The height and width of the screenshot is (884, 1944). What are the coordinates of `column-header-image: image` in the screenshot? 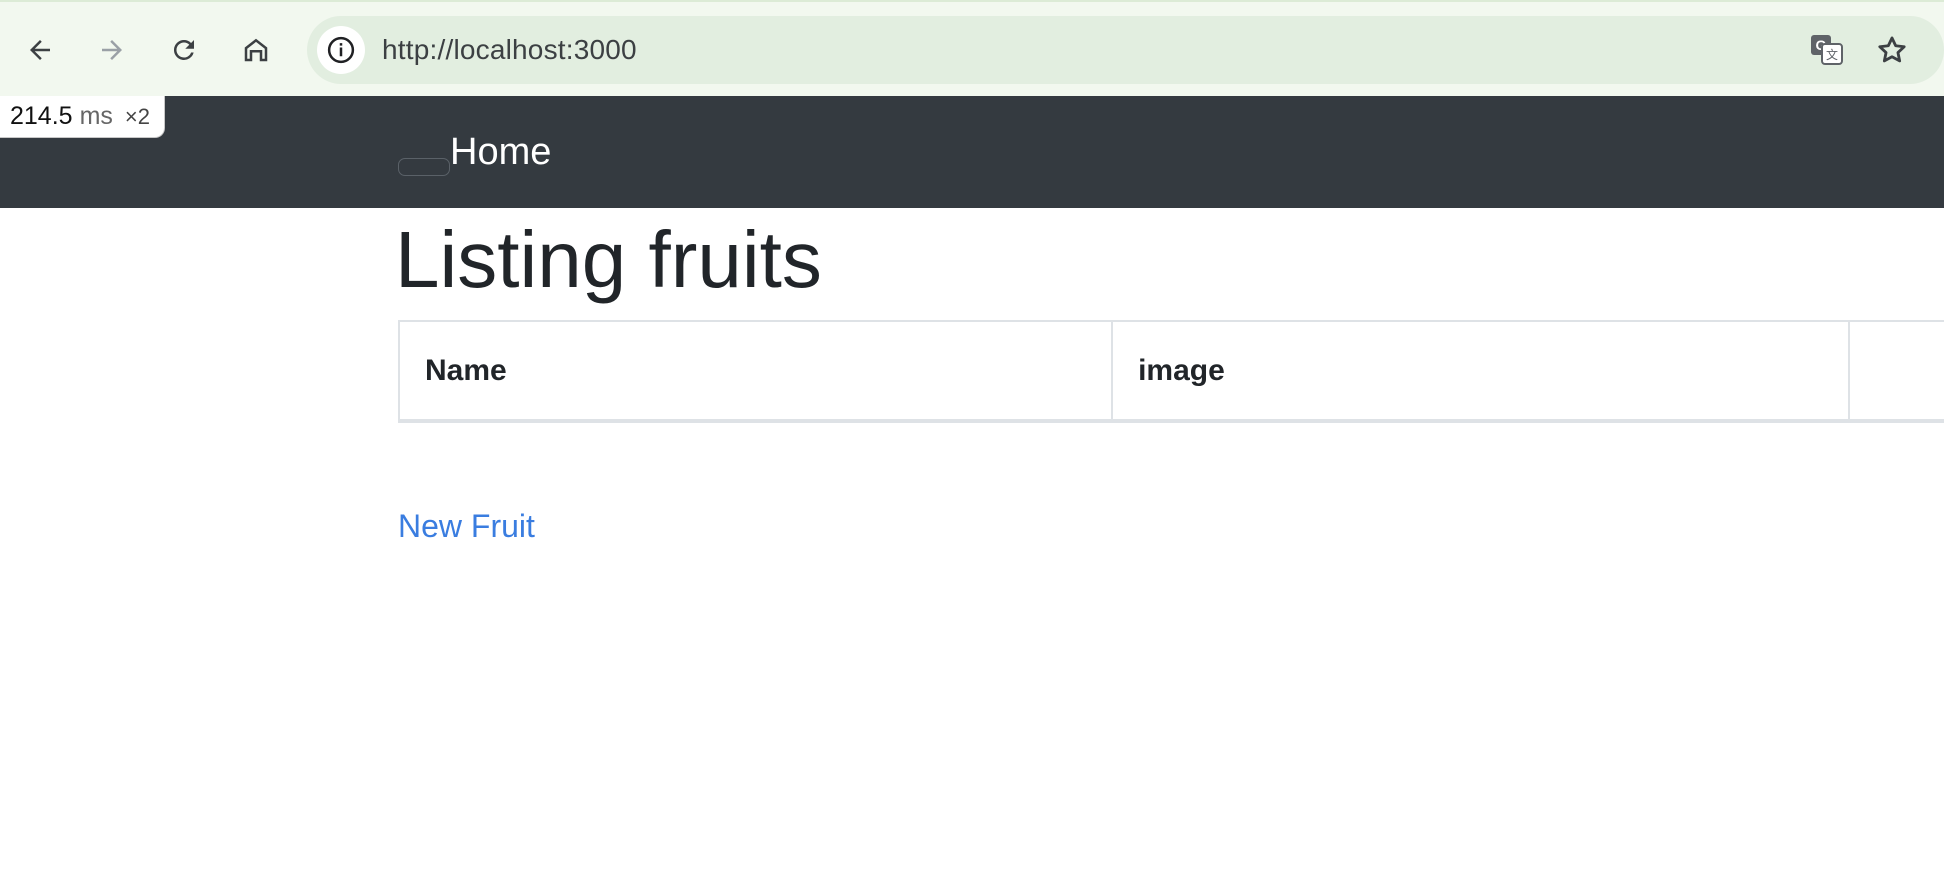 It's located at (1481, 371).